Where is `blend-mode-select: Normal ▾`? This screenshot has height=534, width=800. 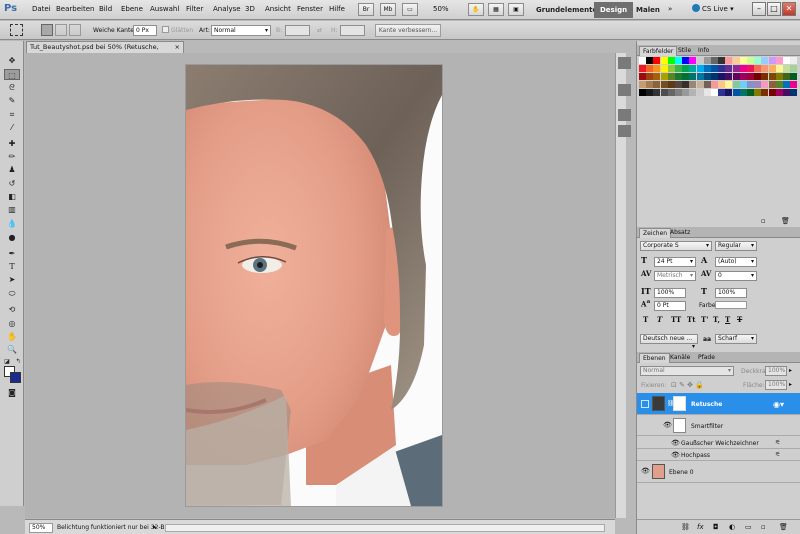 blend-mode-select: Normal ▾ is located at coordinates (687, 371).